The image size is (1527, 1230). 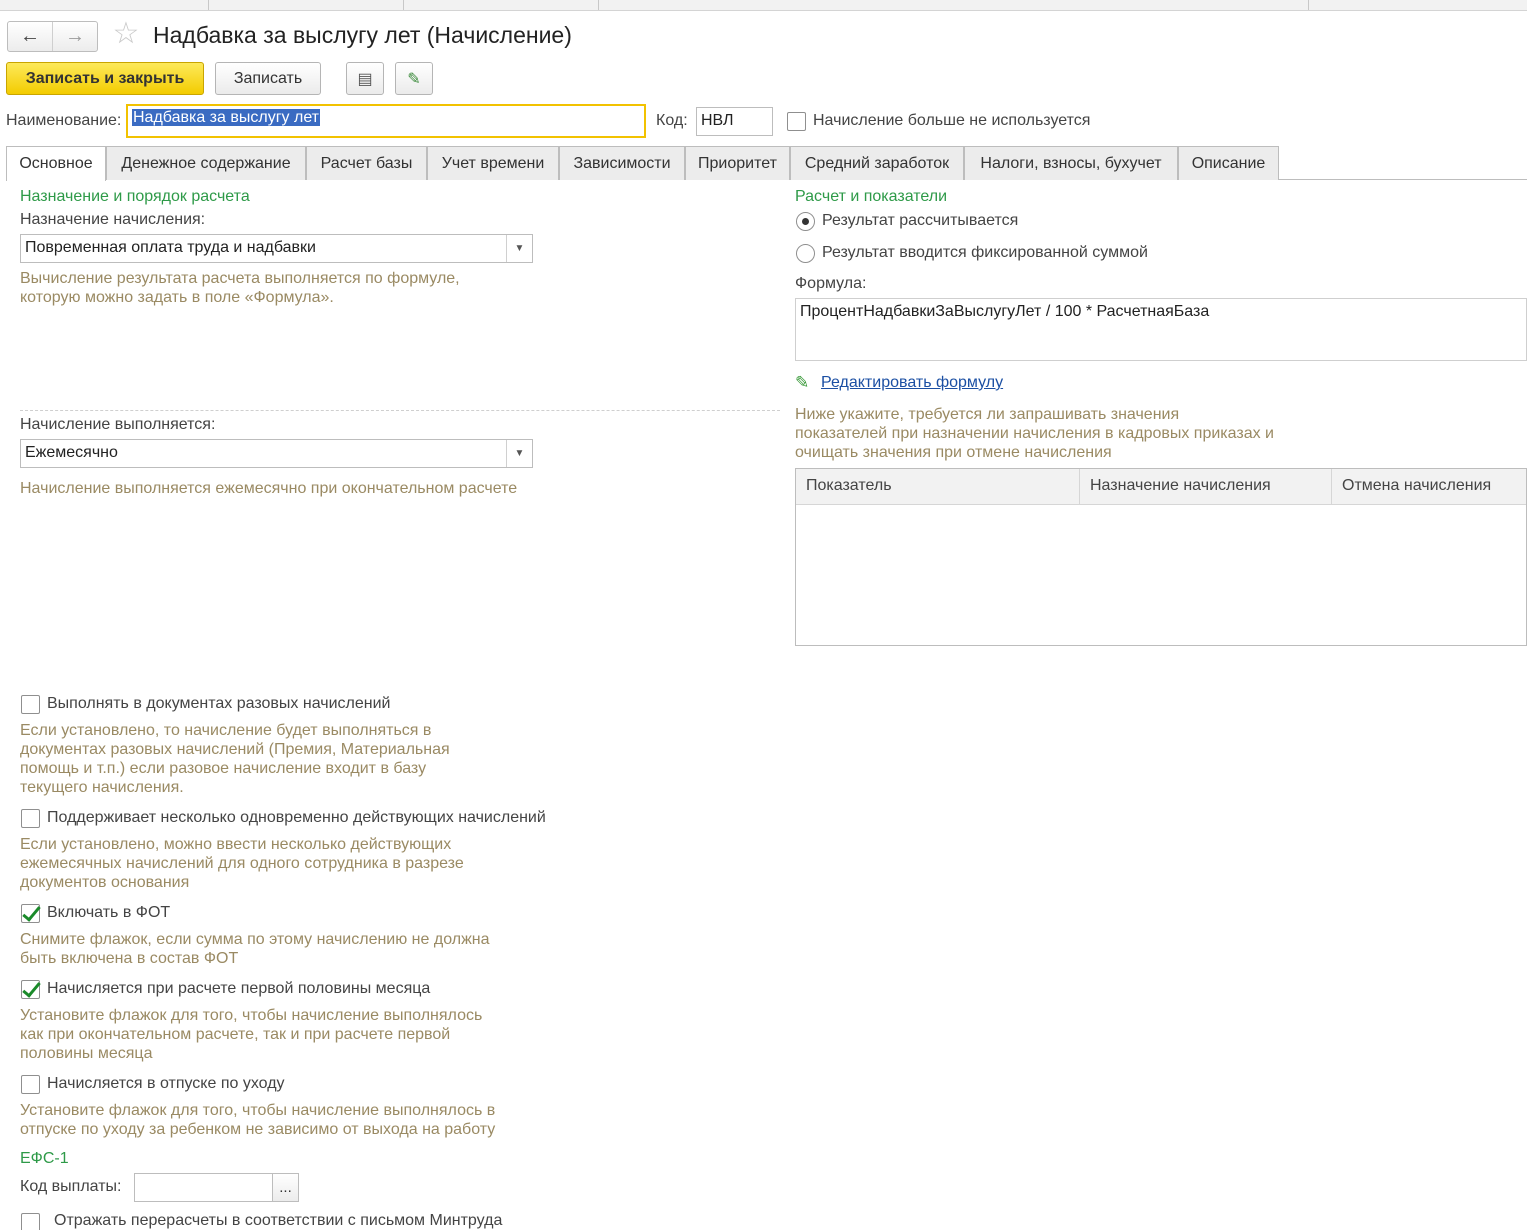 I want to click on name-input: Надбавка за выслугу лет, so click(x=386, y=121).